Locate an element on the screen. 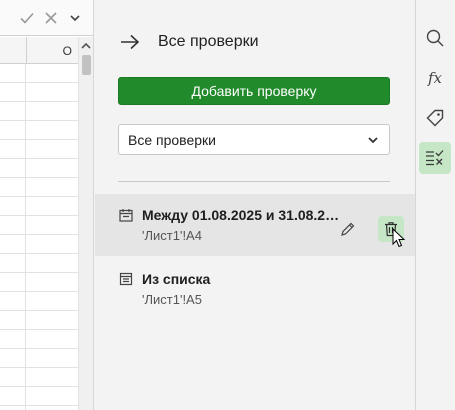 Image resolution: width=455 pixels, height=410 pixels. tag-icon is located at coordinates (435, 118).